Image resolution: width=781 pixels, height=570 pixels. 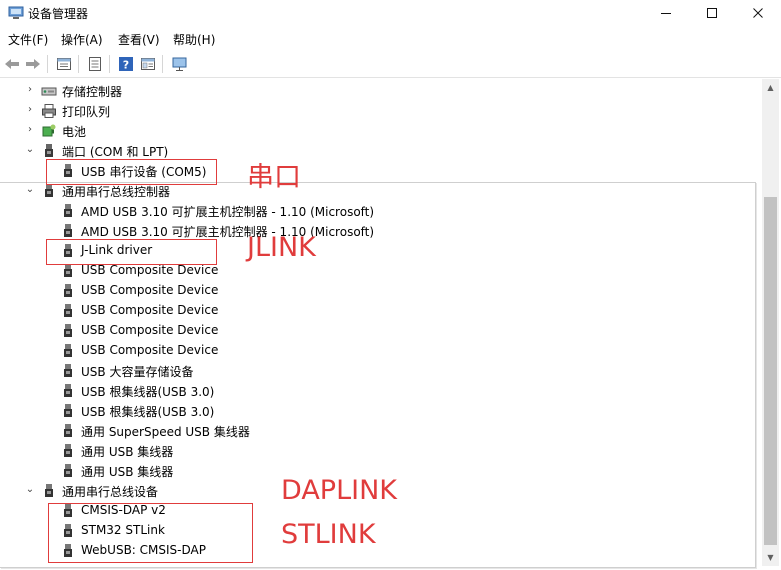 What do you see at coordinates (666, 13) in the screenshot?
I see `minimize-button` at bounding box center [666, 13].